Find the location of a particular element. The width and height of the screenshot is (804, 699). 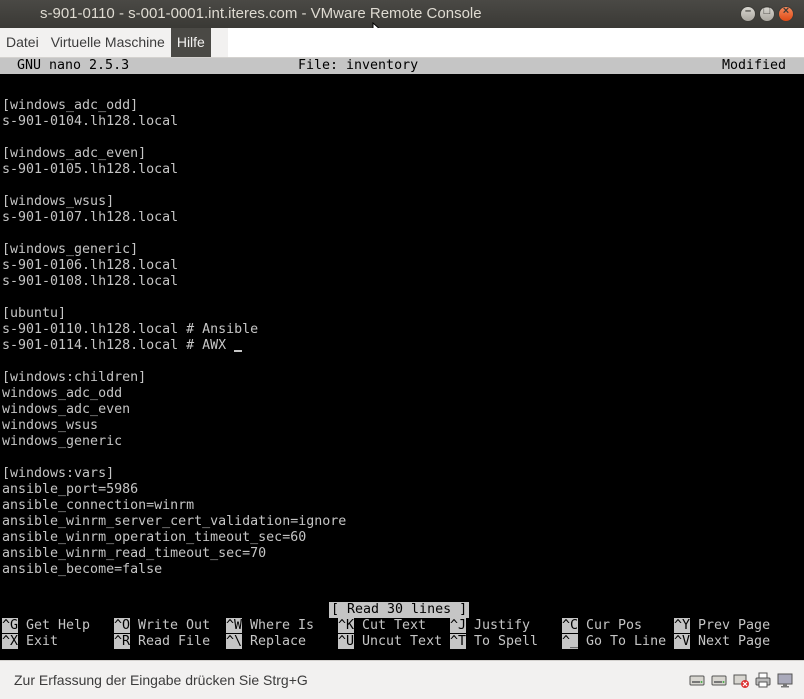

shortcut-label: Read File is located at coordinates (170, 641).